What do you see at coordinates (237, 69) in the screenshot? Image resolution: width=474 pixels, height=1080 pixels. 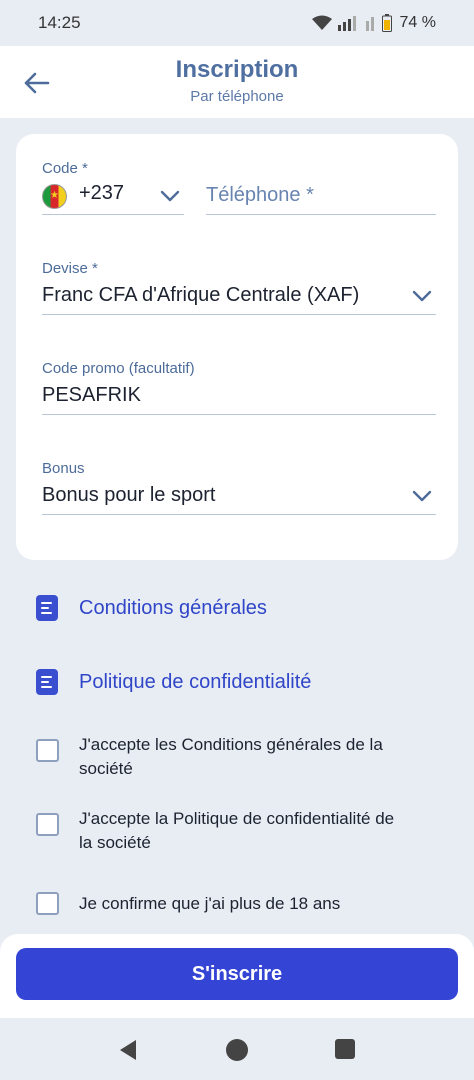 I see `page-title: Inscription` at bounding box center [237, 69].